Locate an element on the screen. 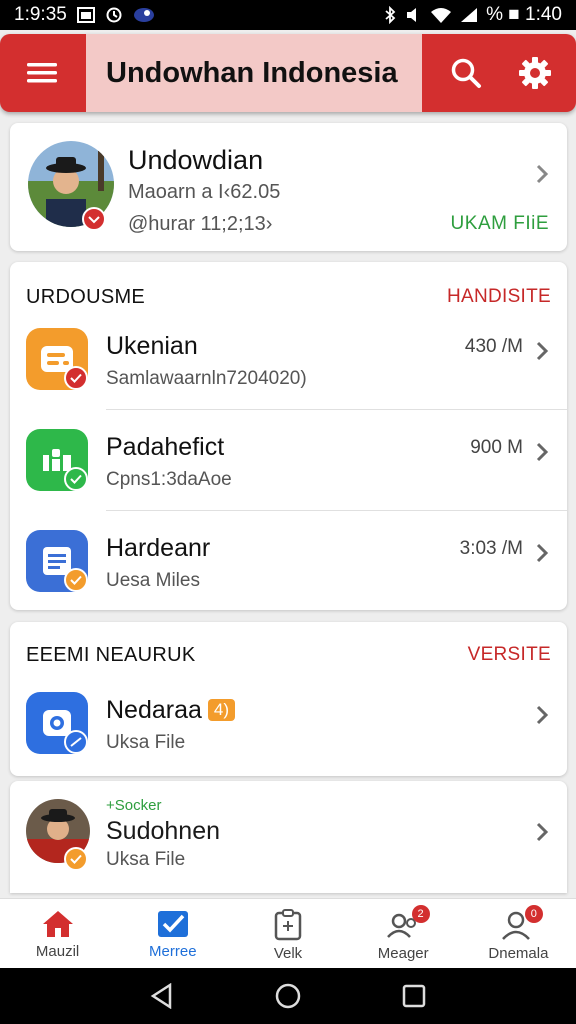  nav-item-home: Mauzil is located at coordinates (57, 933).